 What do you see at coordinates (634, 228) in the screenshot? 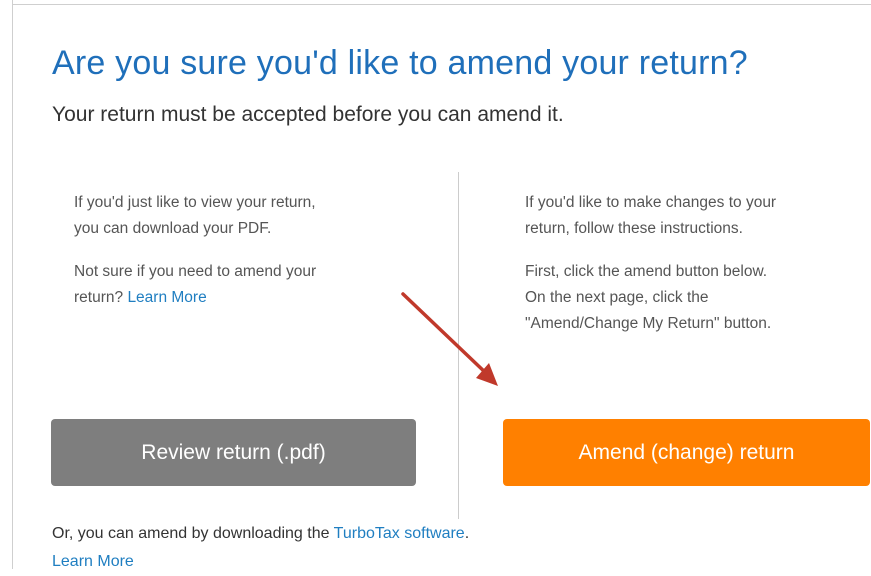
I see `right-change-line-2: return, follow these instructions.` at bounding box center [634, 228].